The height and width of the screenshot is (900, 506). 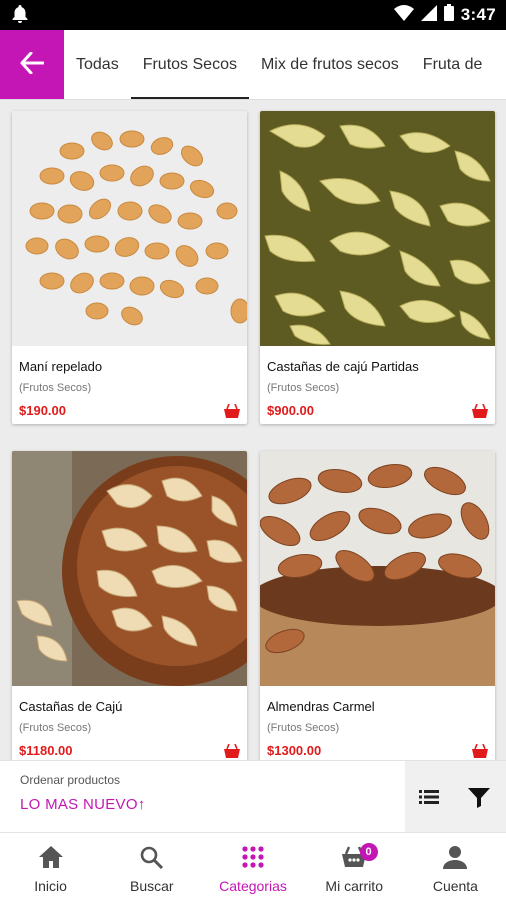 What do you see at coordinates (377, 568) in the screenshot?
I see `product-image-almonds` at bounding box center [377, 568].